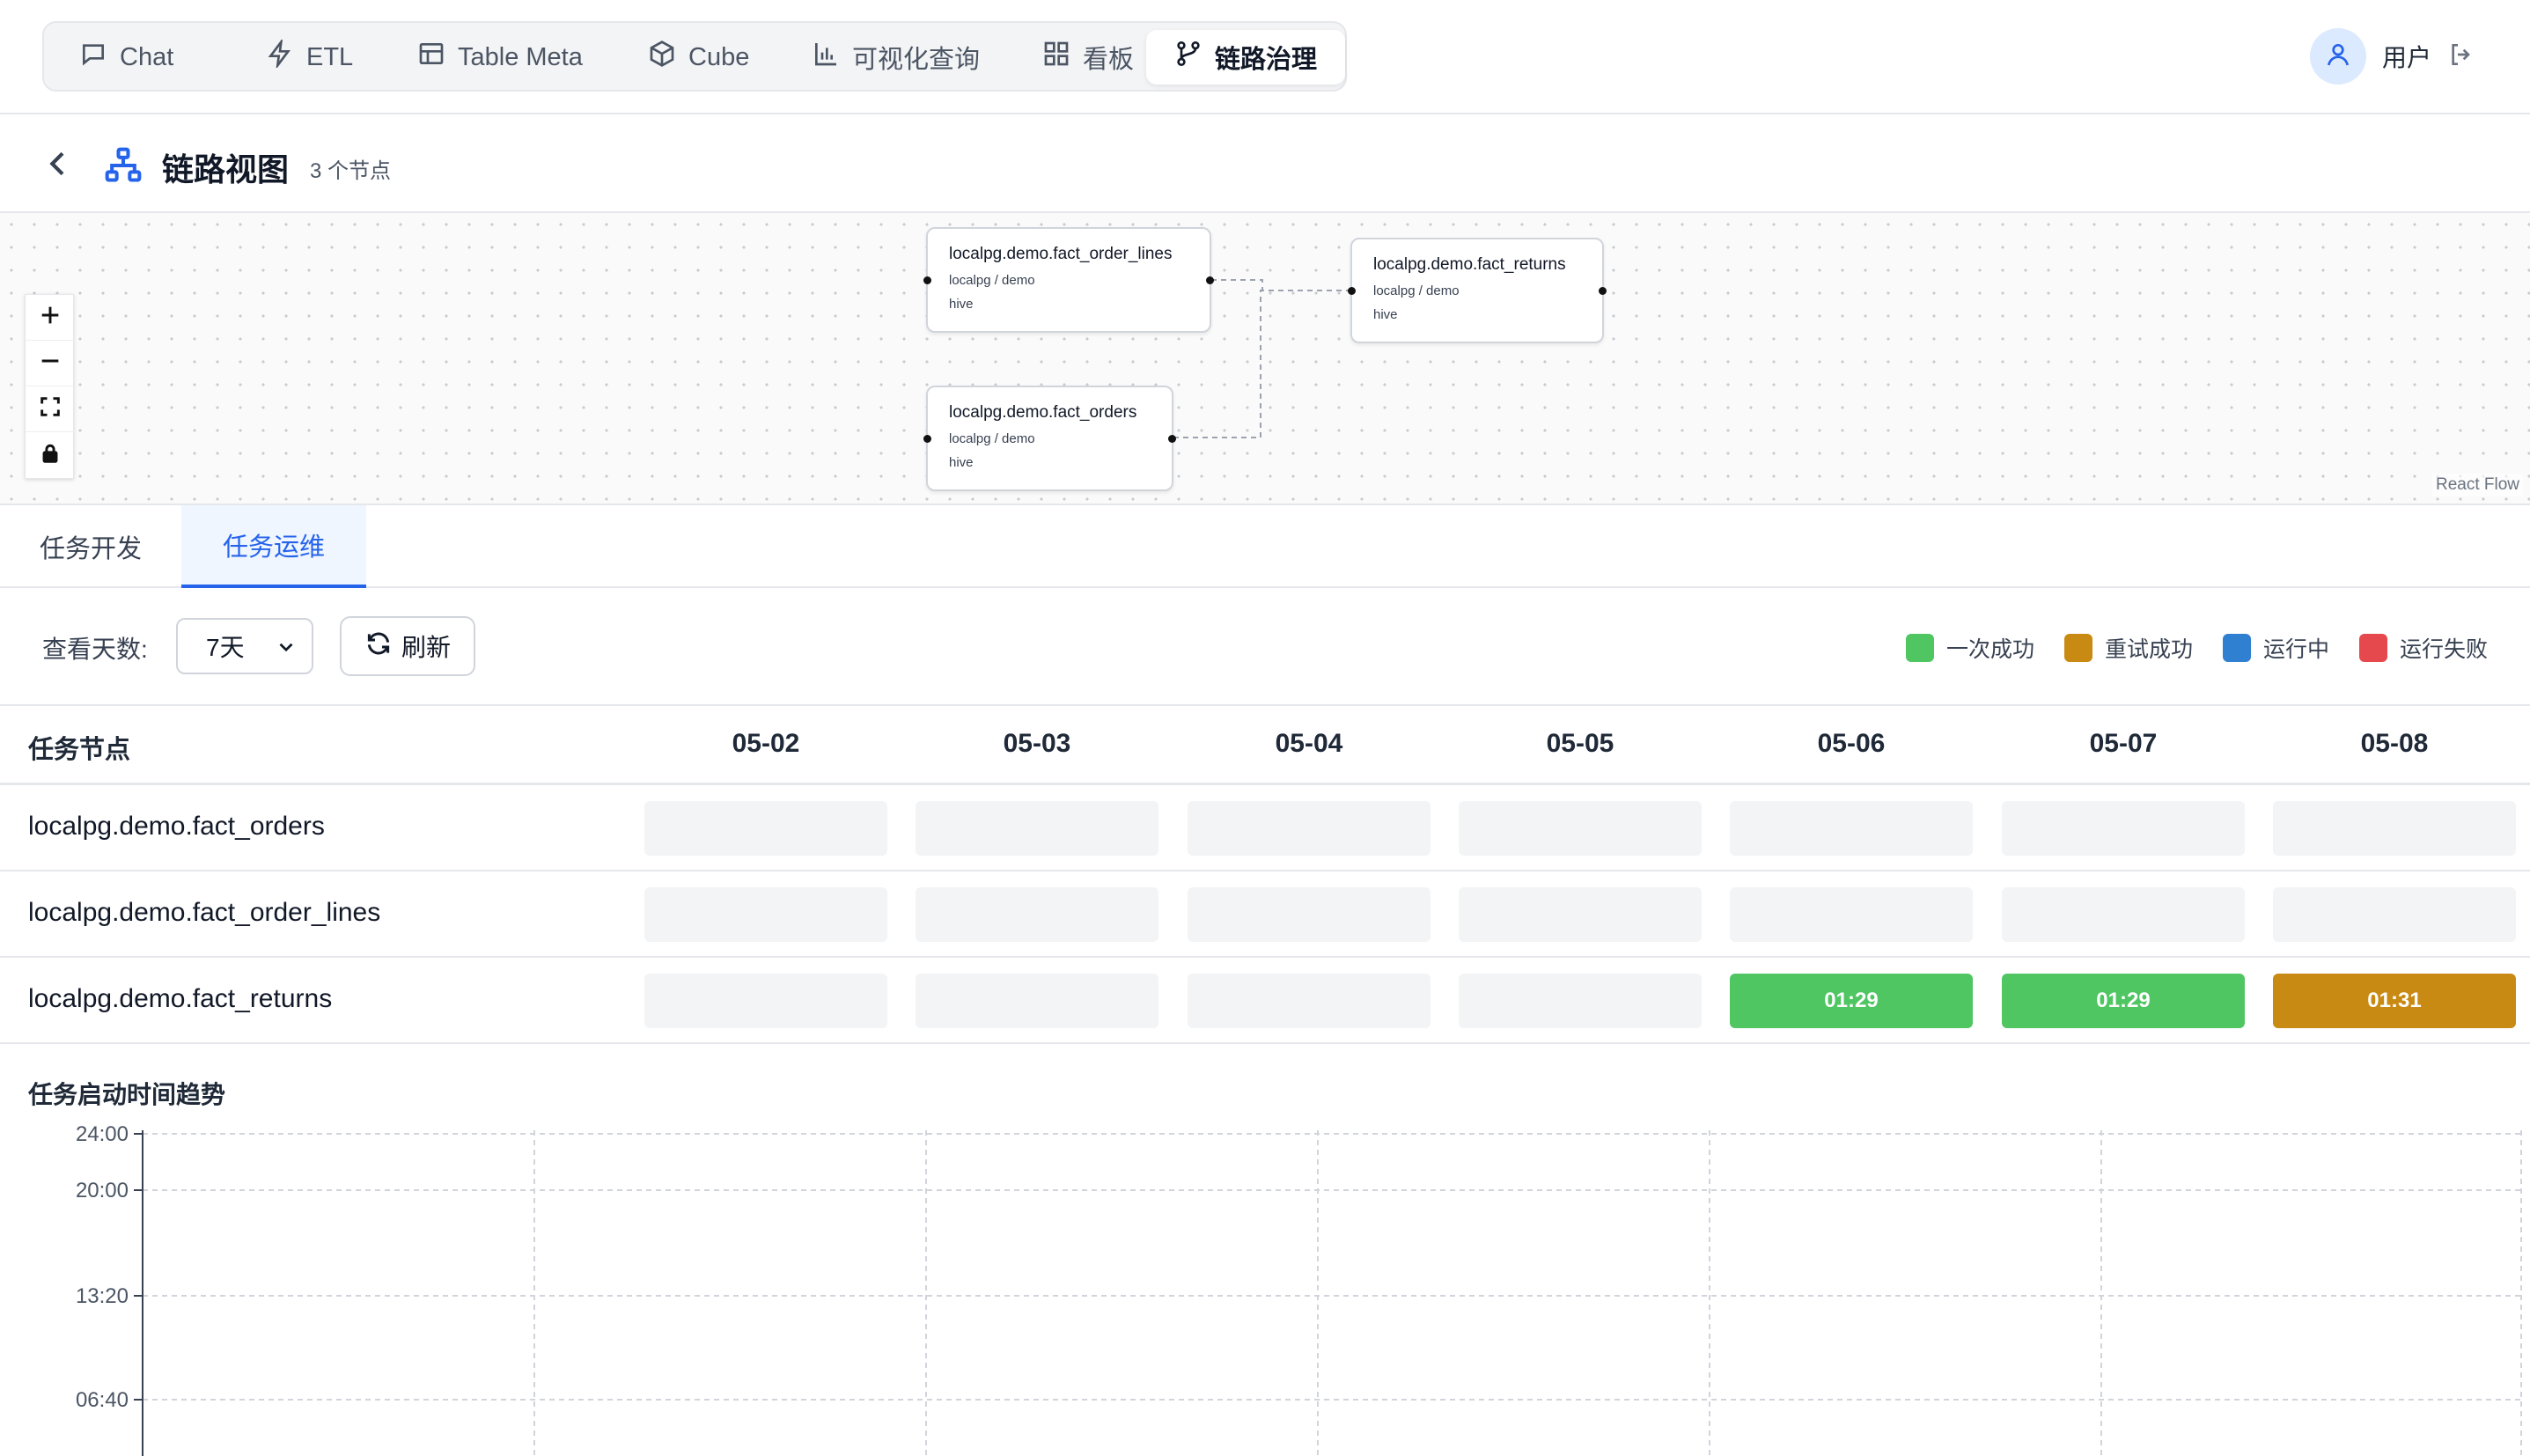  I want to click on page-header: 链路视图 3 个节点, so click(1265, 163).